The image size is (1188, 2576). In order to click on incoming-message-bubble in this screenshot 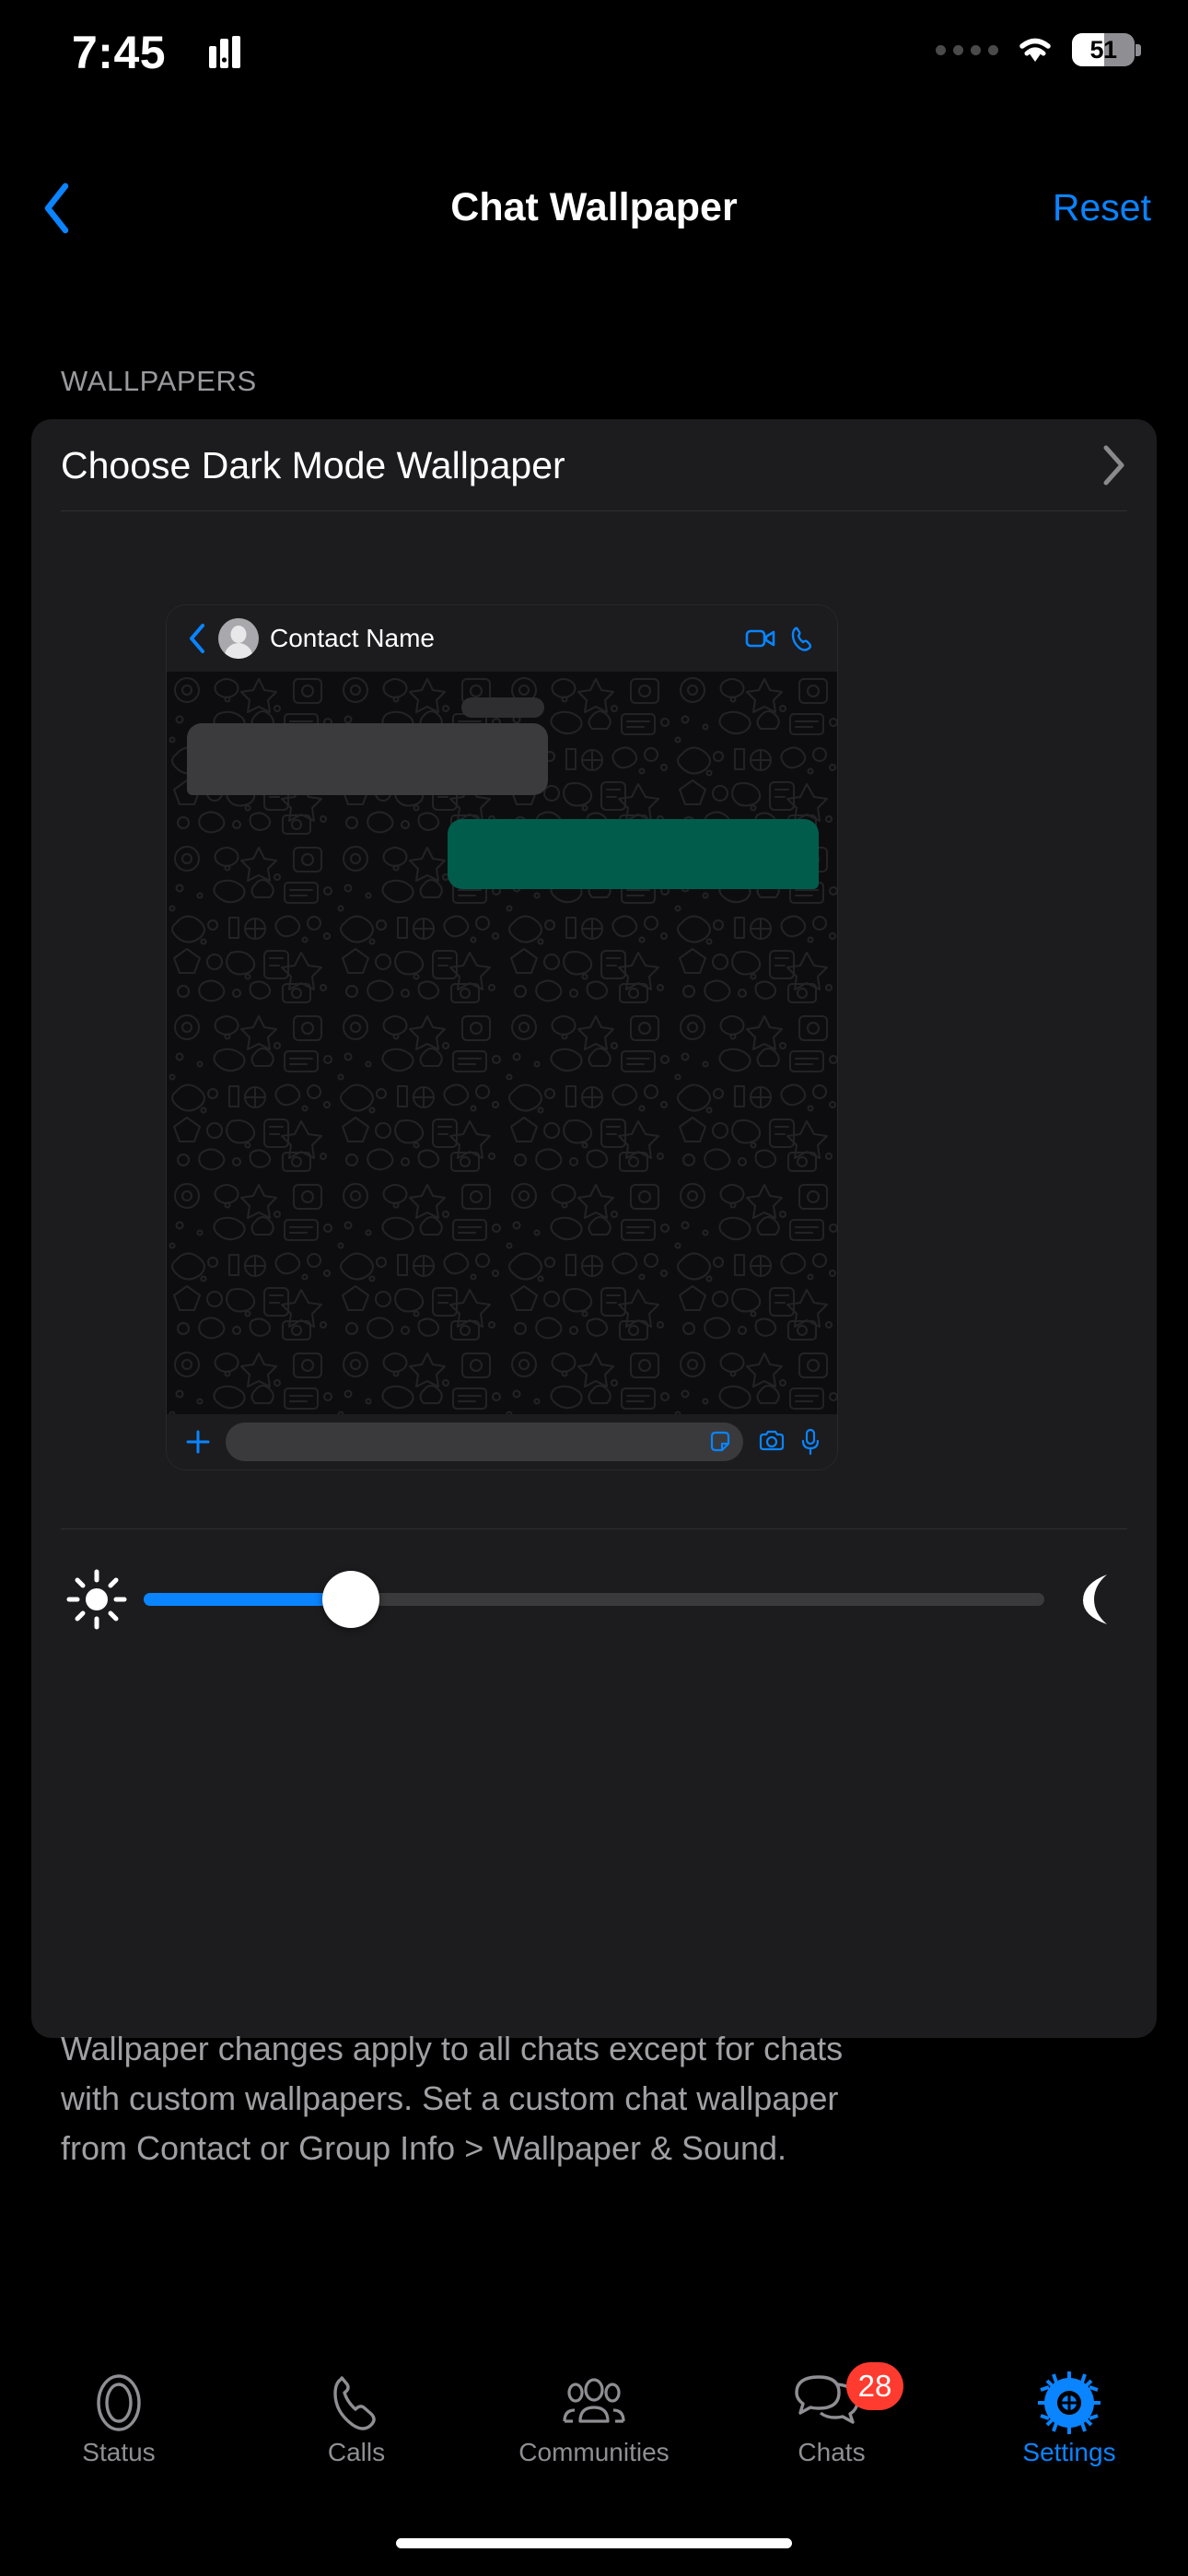, I will do `click(367, 759)`.